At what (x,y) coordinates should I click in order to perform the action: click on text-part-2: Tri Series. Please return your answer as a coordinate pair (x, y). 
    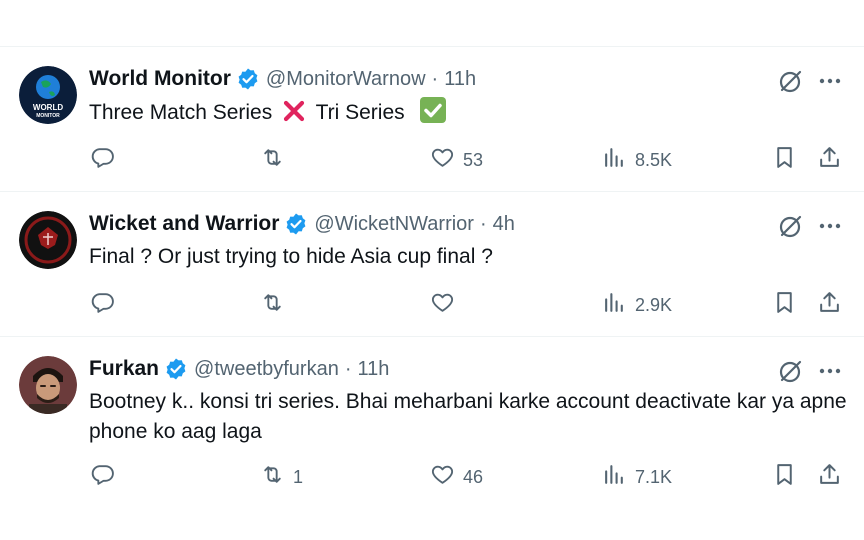
    Looking at the image, I should click on (360, 112).